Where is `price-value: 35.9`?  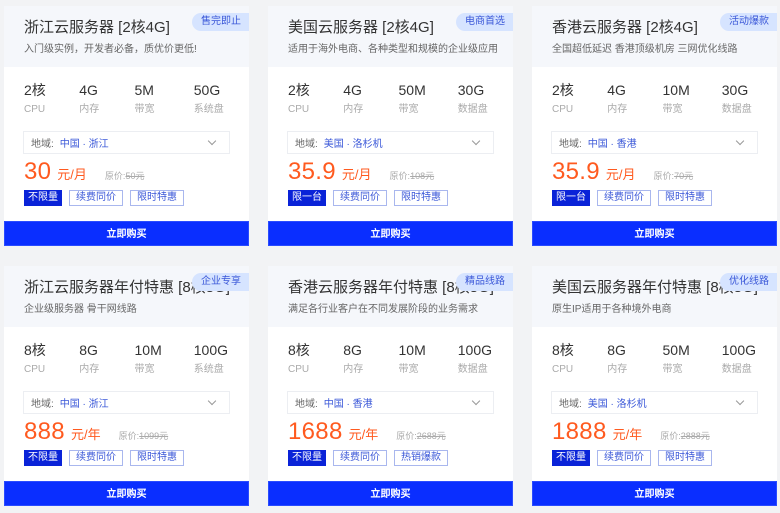 price-value: 35.9 is located at coordinates (312, 171).